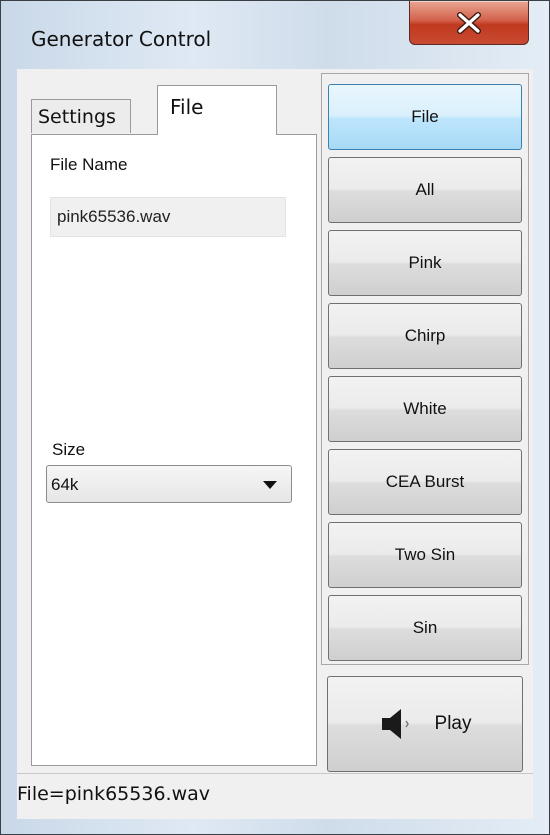  What do you see at coordinates (121, 39) in the screenshot?
I see `window-title: Generator Control` at bounding box center [121, 39].